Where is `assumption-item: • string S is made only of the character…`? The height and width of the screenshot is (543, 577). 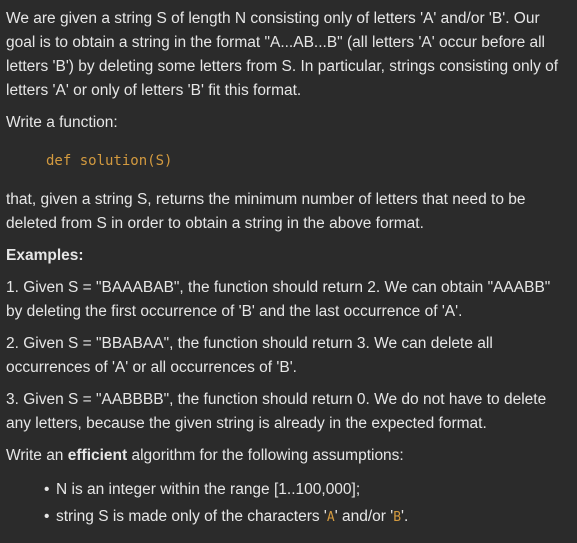 assumption-item: • string S is made only of the character… is located at coordinates (306, 517).